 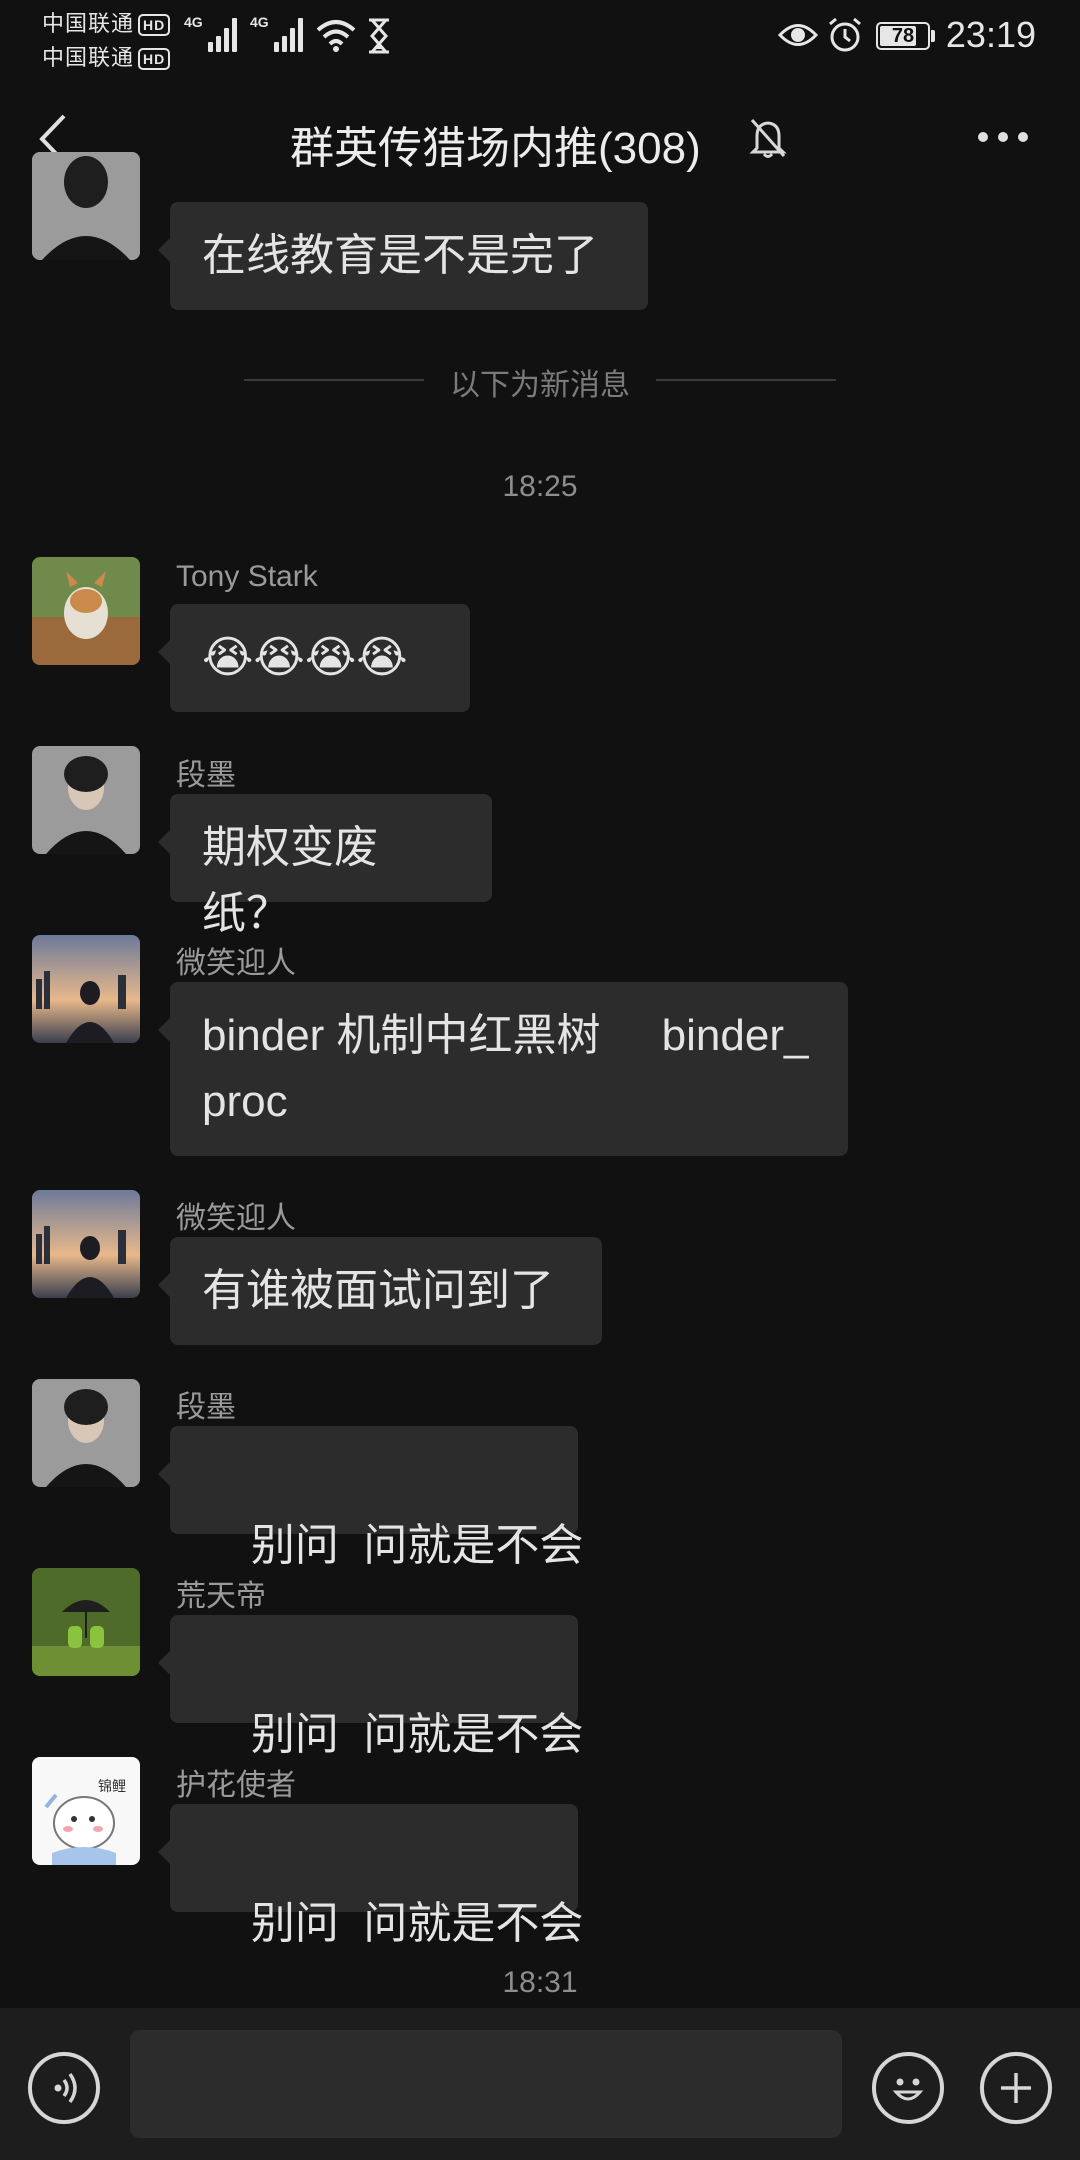 What do you see at coordinates (193, 22) in the screenshot?
I see `network-1-label: 4G` at bounding box center [193, 22].